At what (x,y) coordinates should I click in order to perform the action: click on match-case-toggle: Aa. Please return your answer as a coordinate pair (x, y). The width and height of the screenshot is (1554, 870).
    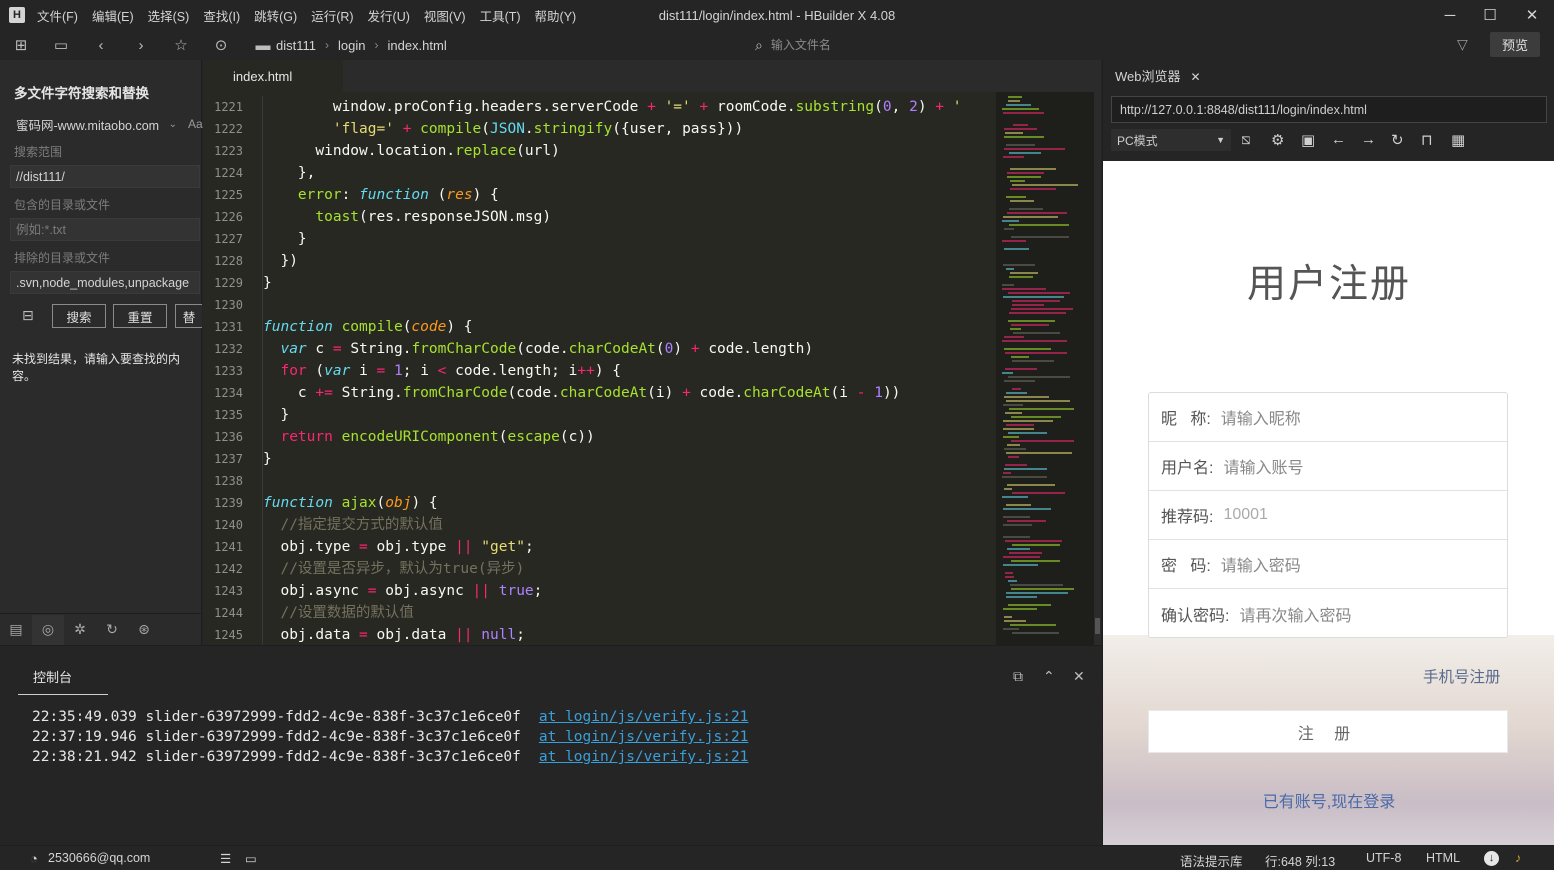
    Looking at the image, I should click on (195, 124).